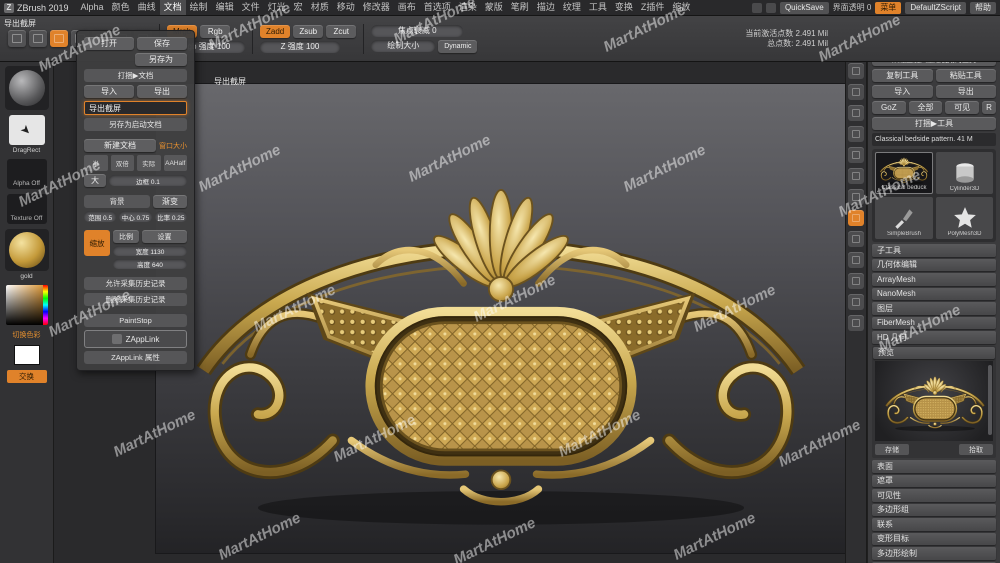  What do you see at coordinates (856, 71) in the screenshot?
I see `persp-icon` at bounding box center [856, 71].